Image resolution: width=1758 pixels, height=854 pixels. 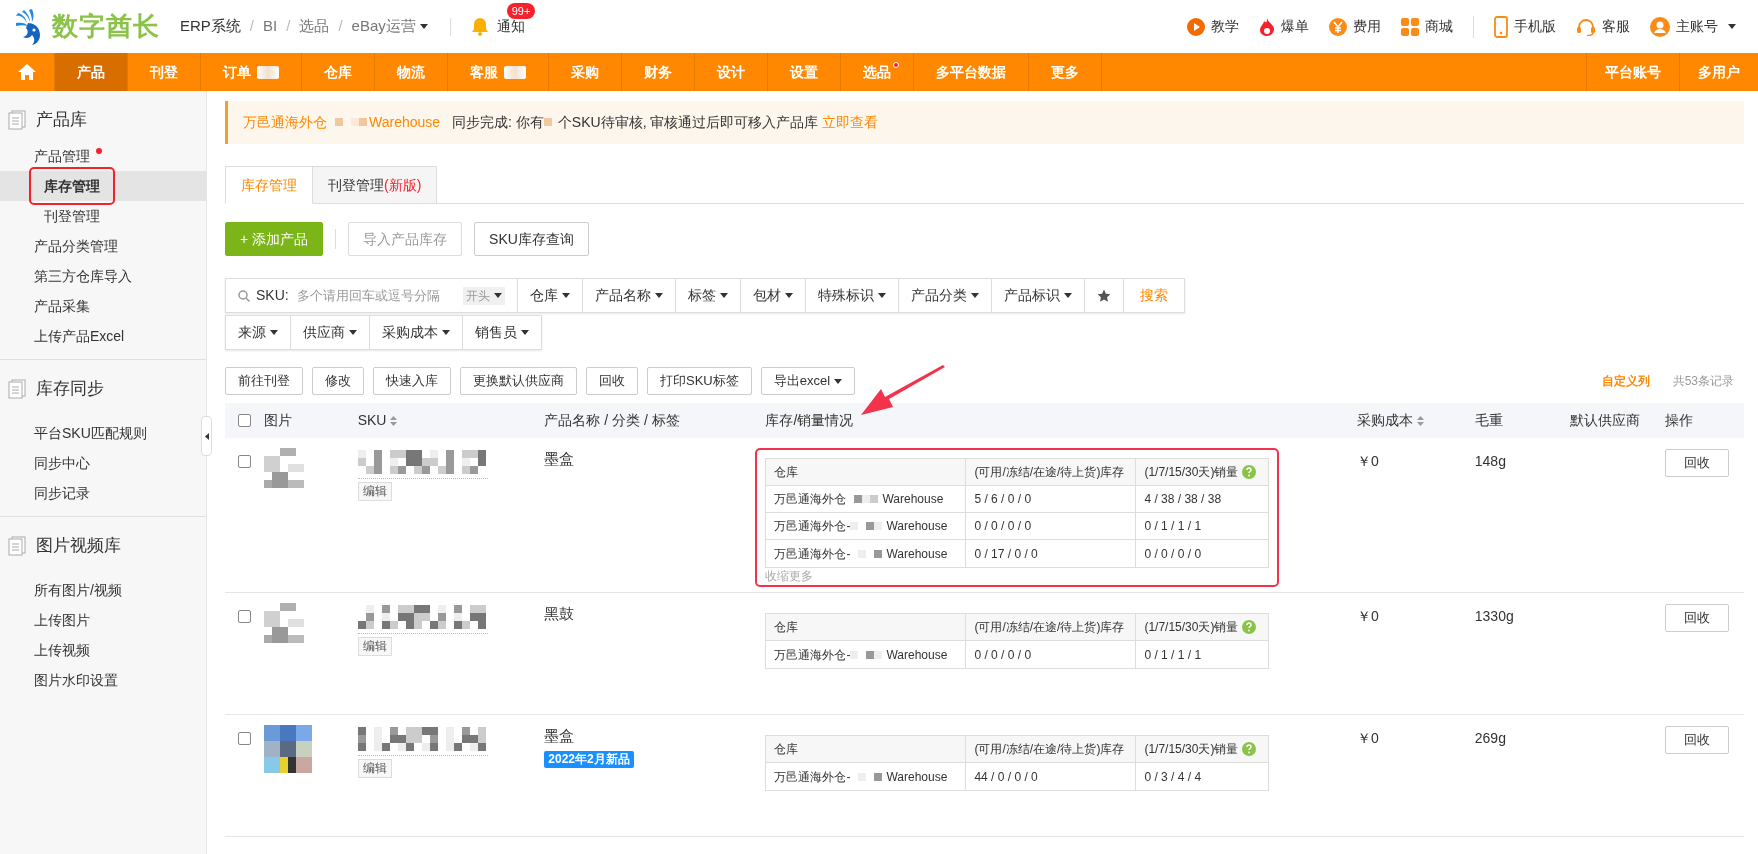 What do you see at coordinates (62, 620) in the screenshot?
I see `sidebar-item: 上传图片` at bounding box center [62, 620].